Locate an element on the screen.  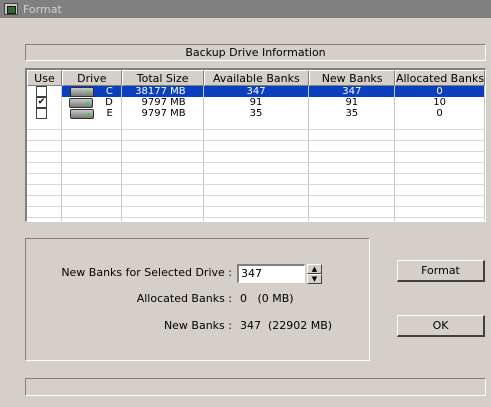
allocated-banks-cell: 10 is located at coordinates (440, 102).